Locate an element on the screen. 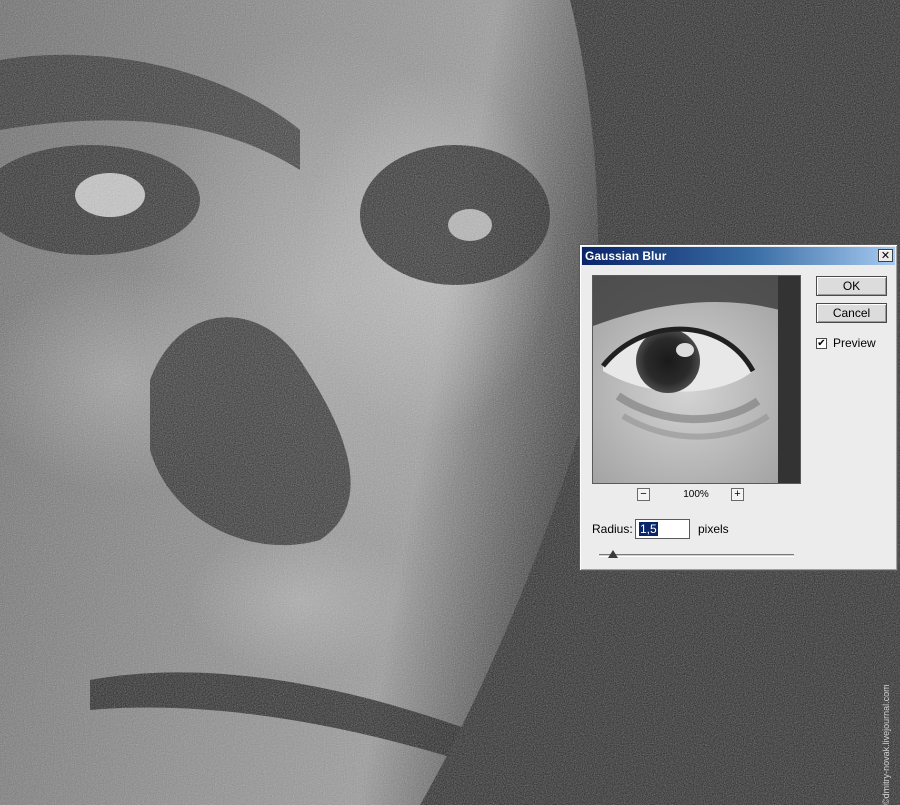 This screenshot has width=900, height=805. ok-button: OK is located at coordinates (851, 286).